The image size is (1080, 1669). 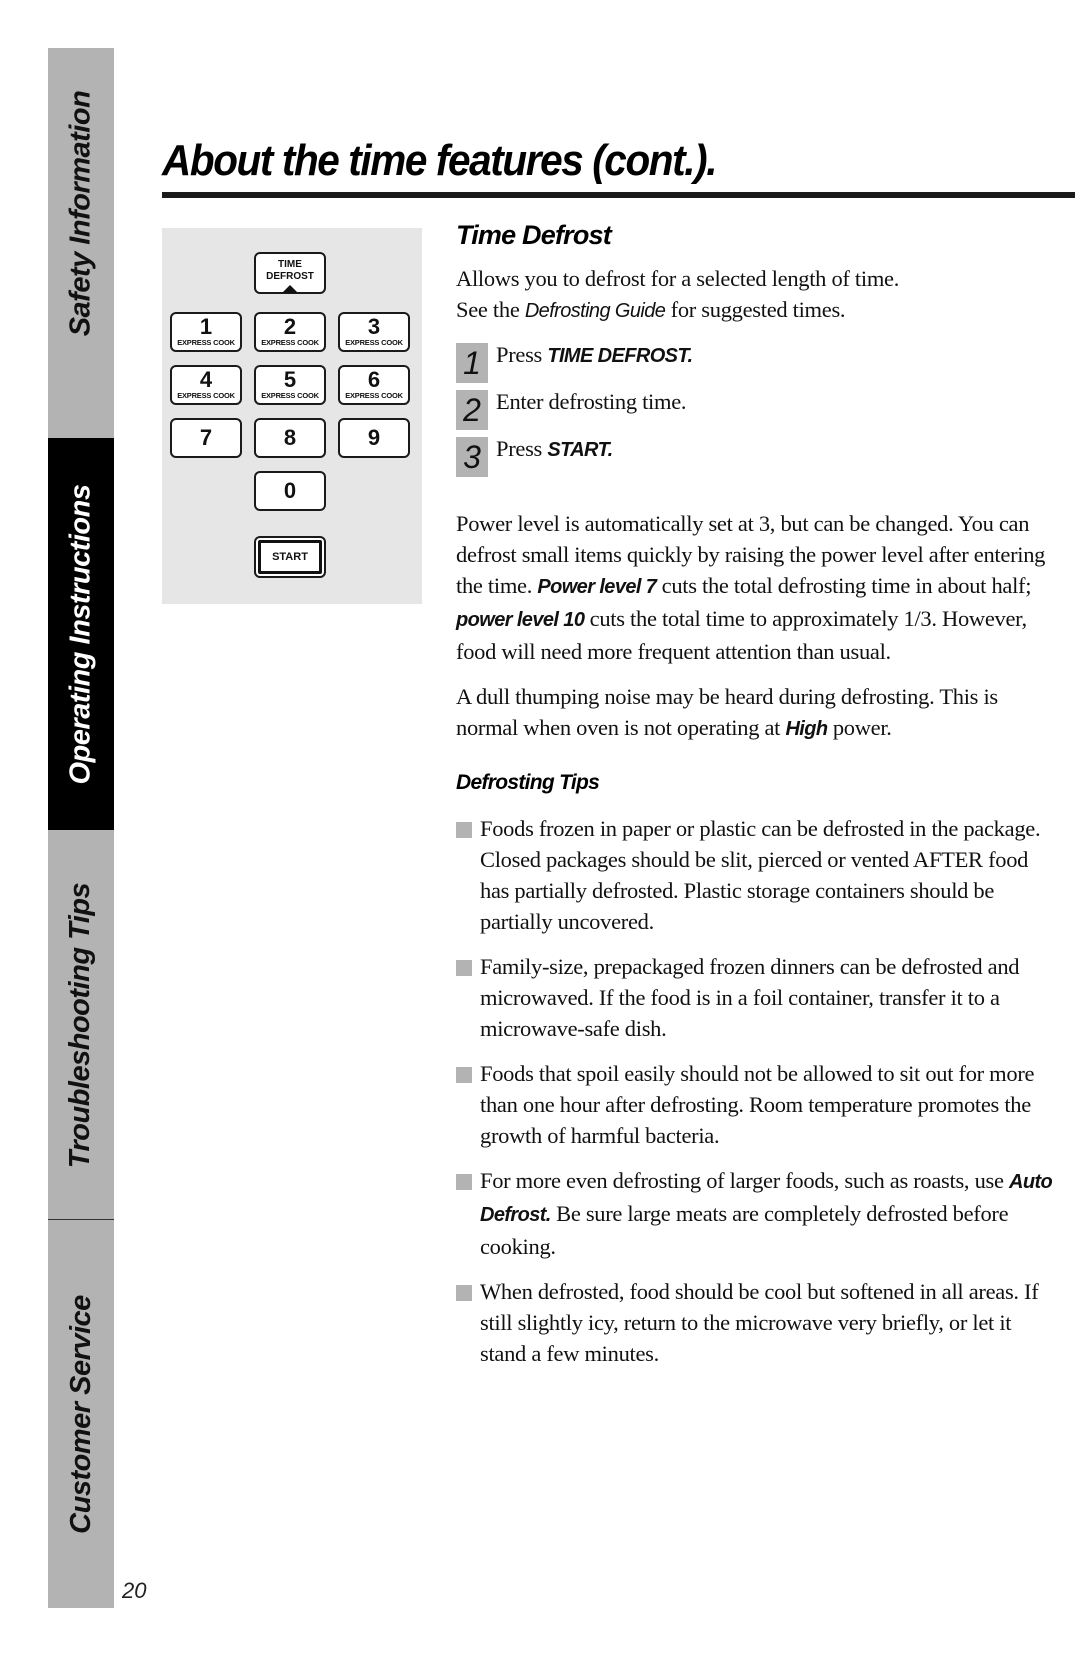 What do you see at coordinates (597, 587) in the screenshot?
I see `power-level-7-emphasis: Power level 7` at bounding box center [597, 587].